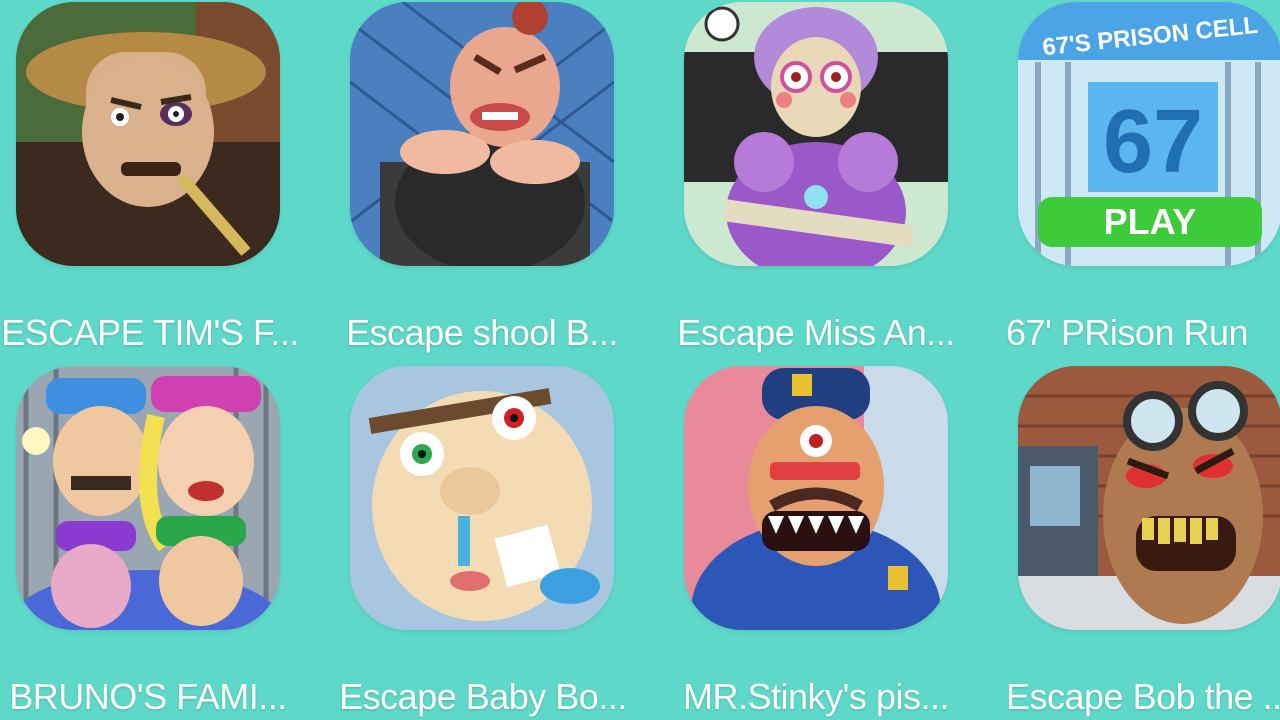  What do you see at coordinates (1143, 333) in the screenshot?
I see `app-title: 67' PRison Run` at bounding box center [1143, 333].